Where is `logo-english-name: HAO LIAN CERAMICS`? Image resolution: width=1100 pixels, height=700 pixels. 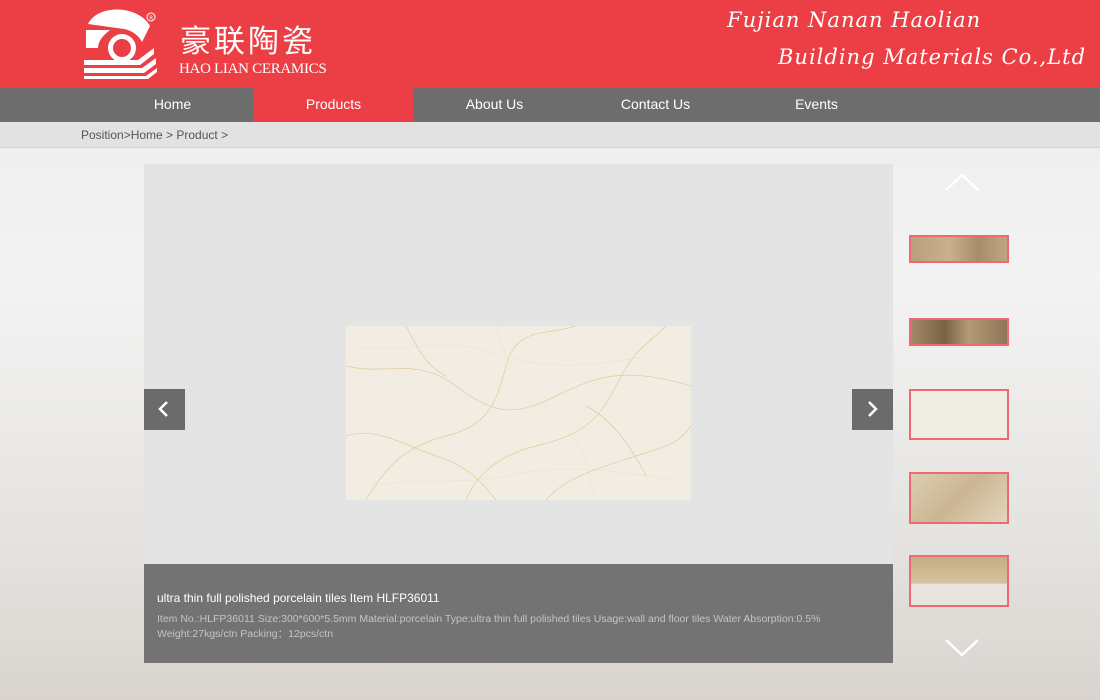 logo-english-name: HAO LIAN CERAMICS is located at coordinates (253, 69).